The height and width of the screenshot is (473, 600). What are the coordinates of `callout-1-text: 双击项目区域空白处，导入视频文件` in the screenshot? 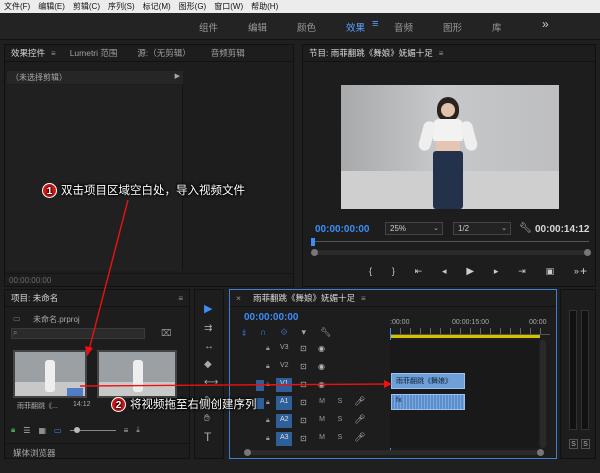 It's located at (153, 191).